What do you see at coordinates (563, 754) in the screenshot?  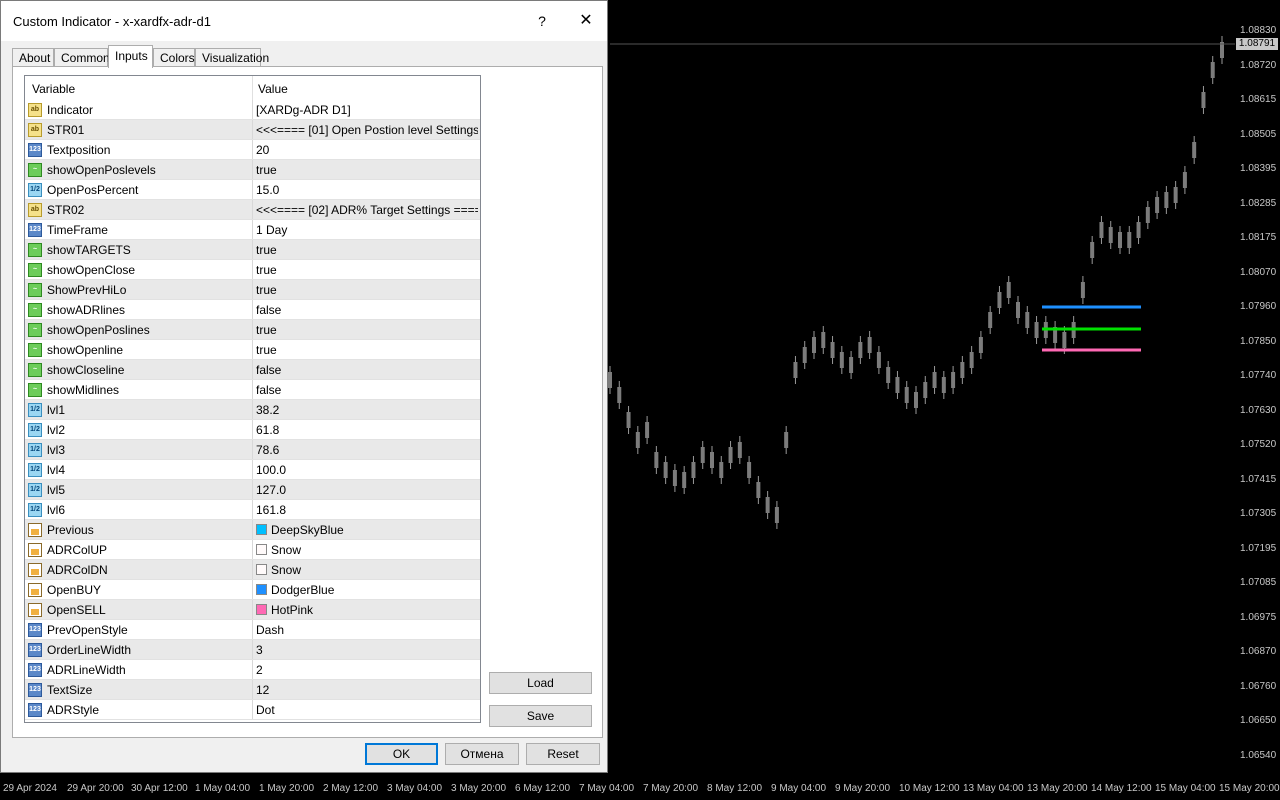 I see `reset-button: Reset` at bounding box center [563, 754].